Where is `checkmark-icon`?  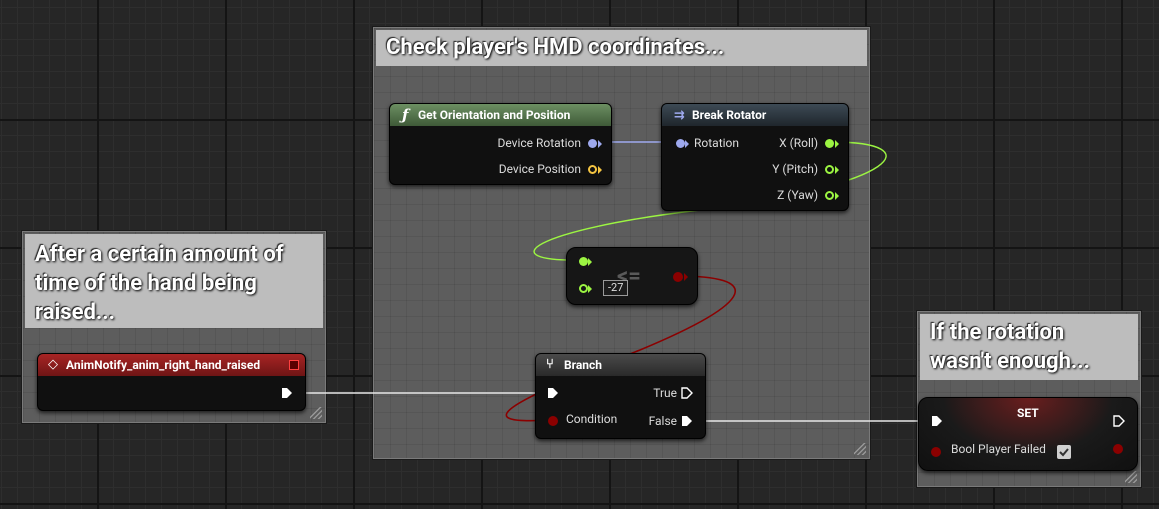
checkmark-icon is located at coordinates (1064, 452).